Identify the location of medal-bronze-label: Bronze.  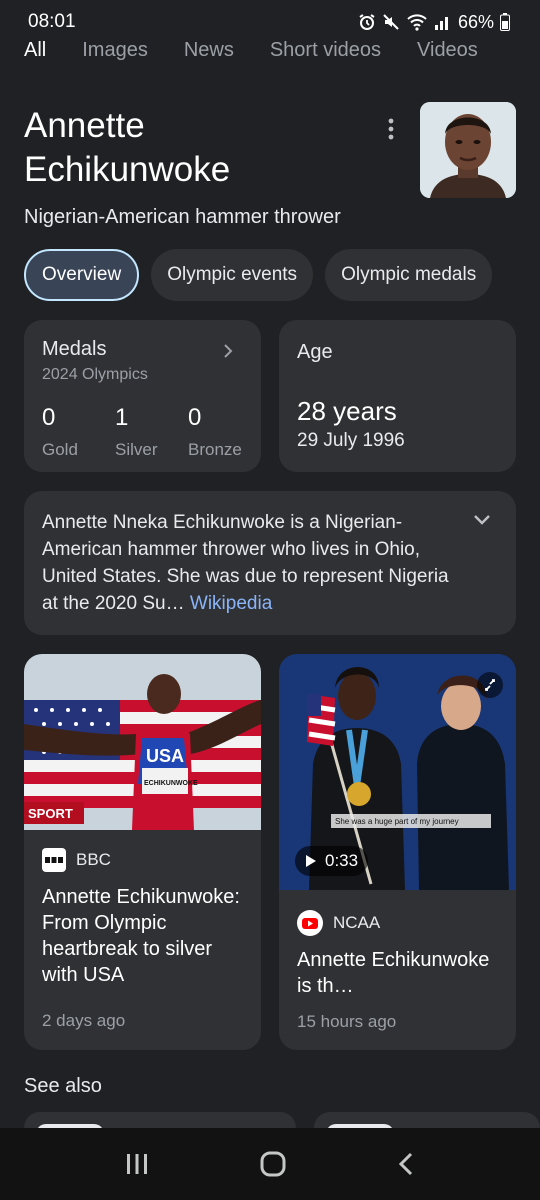
(215, 449).